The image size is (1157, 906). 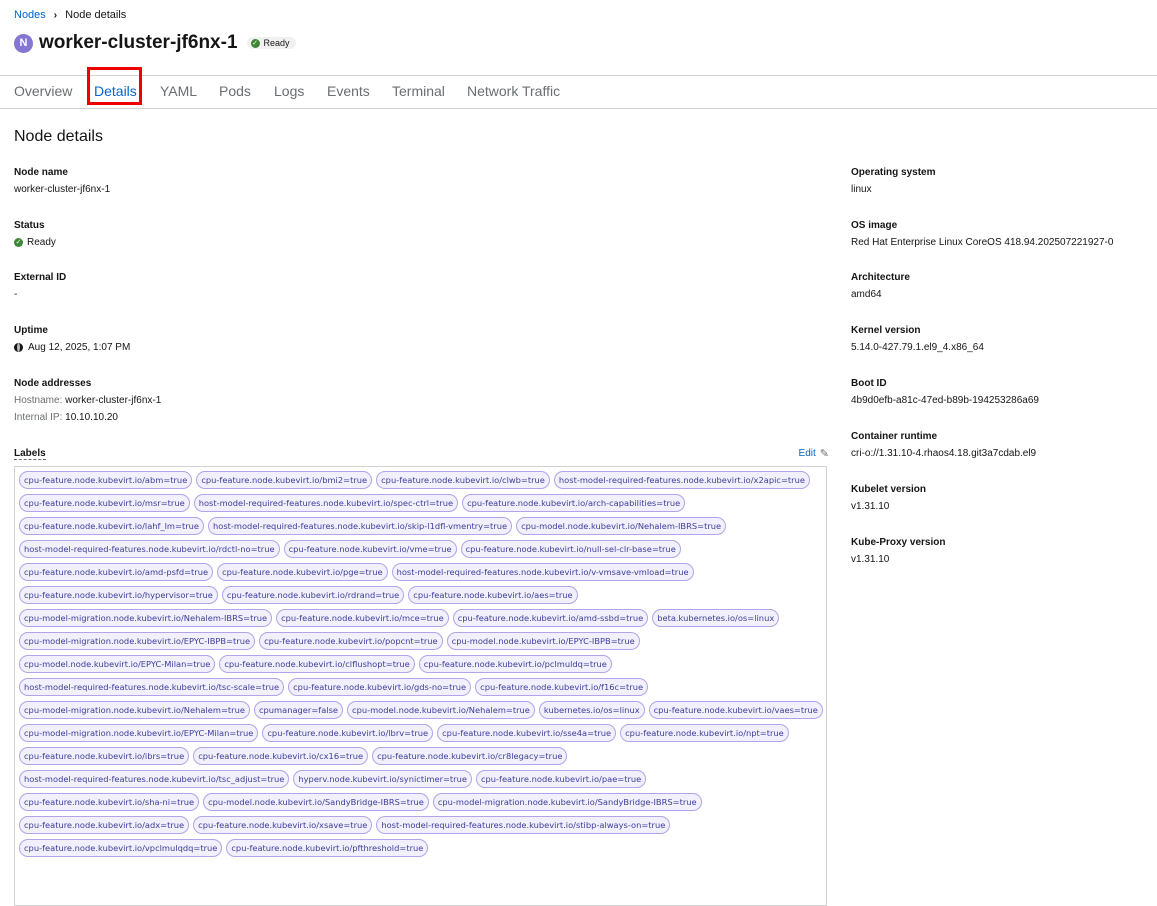 What do you see at coordinates (43, 91) in the screenshot?
I see `tab-overview: Overview` at bounding box center [43, 91].